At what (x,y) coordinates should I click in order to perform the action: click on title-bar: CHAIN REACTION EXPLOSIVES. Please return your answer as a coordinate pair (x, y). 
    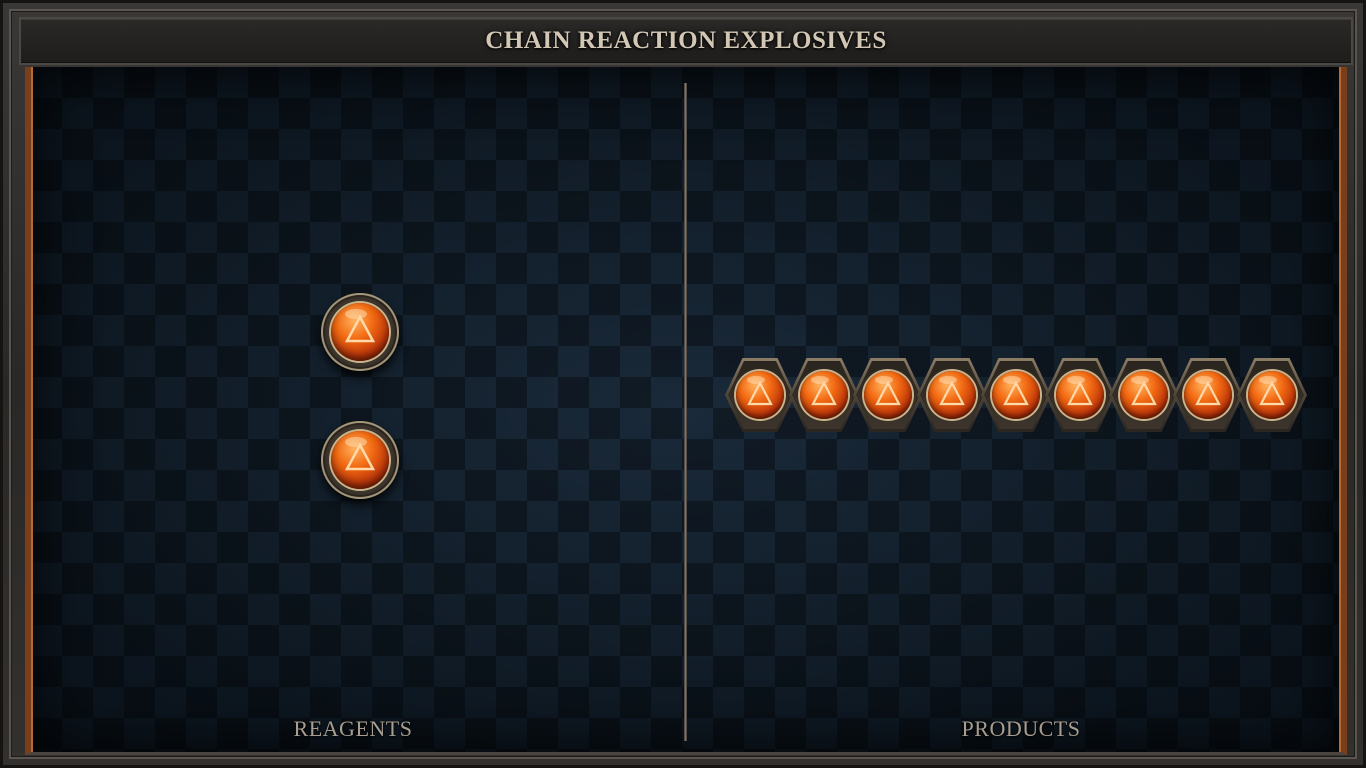
    Looking at the image, I should click on (686, 41).